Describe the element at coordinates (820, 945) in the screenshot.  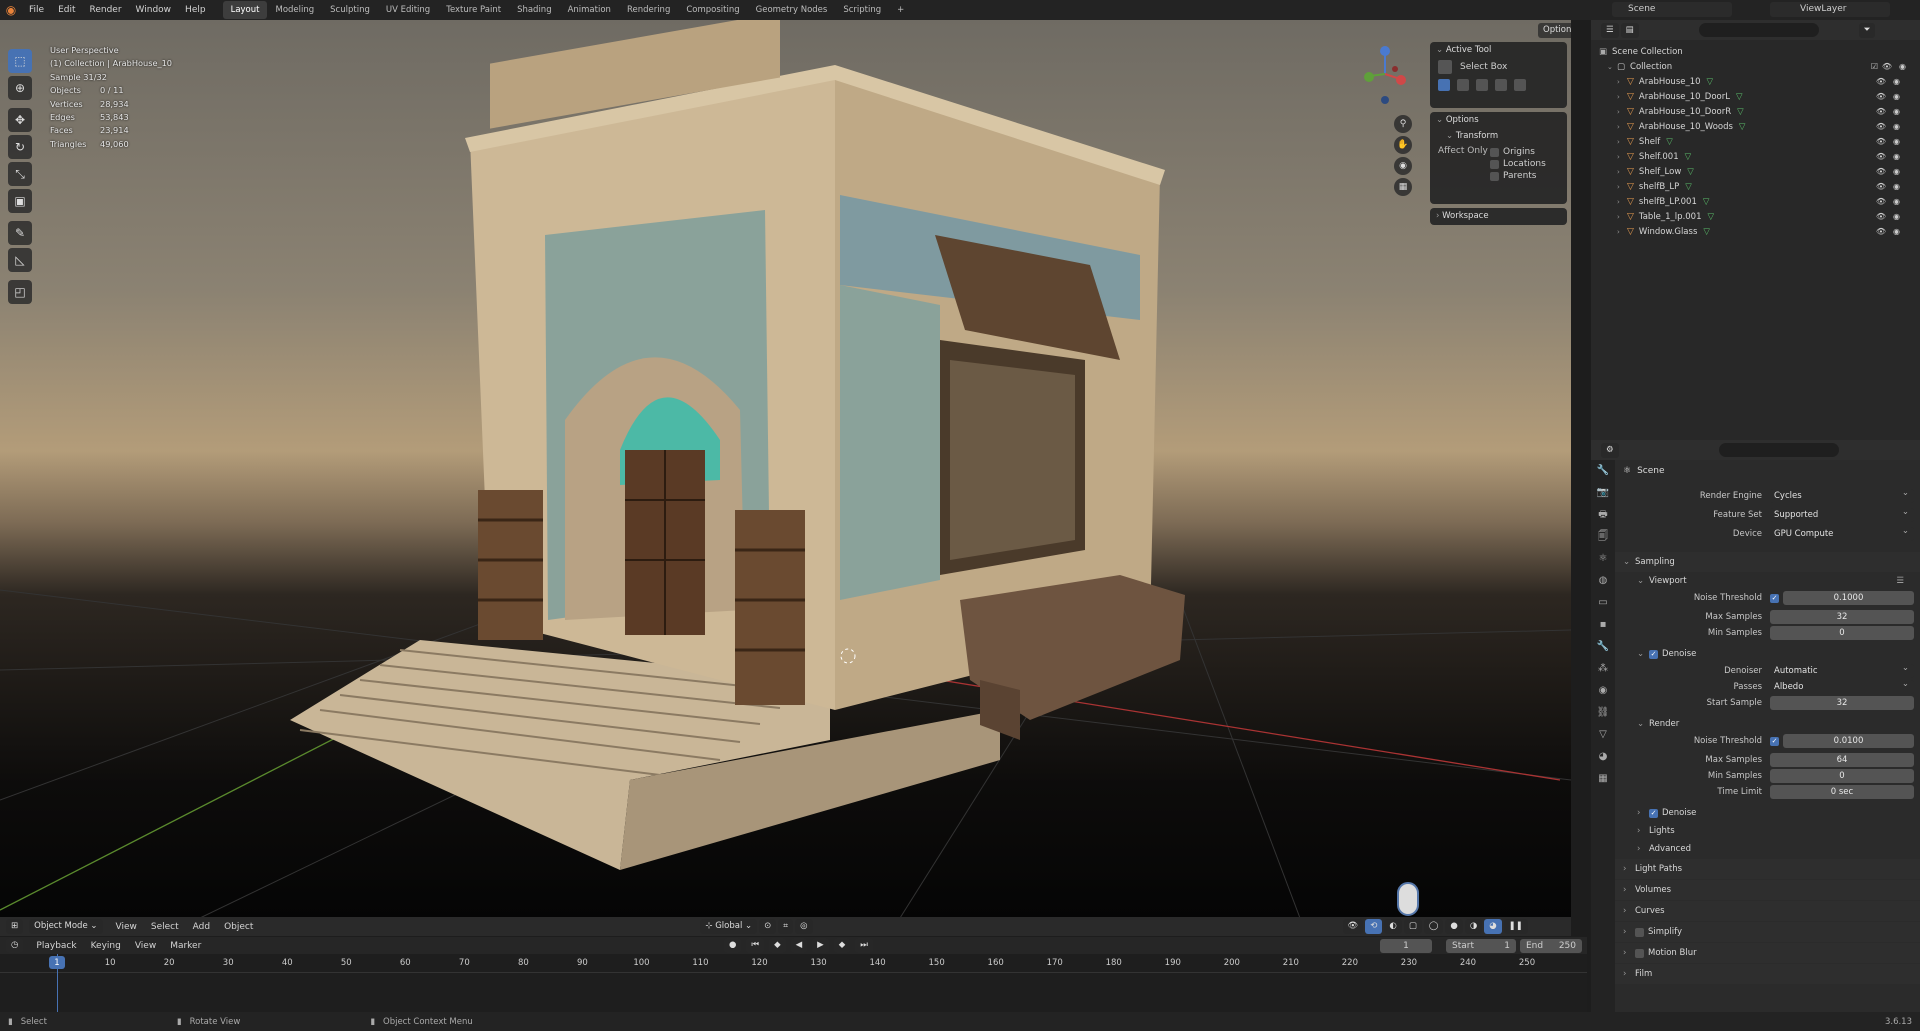
I see `play-icon: ▶` at that location.